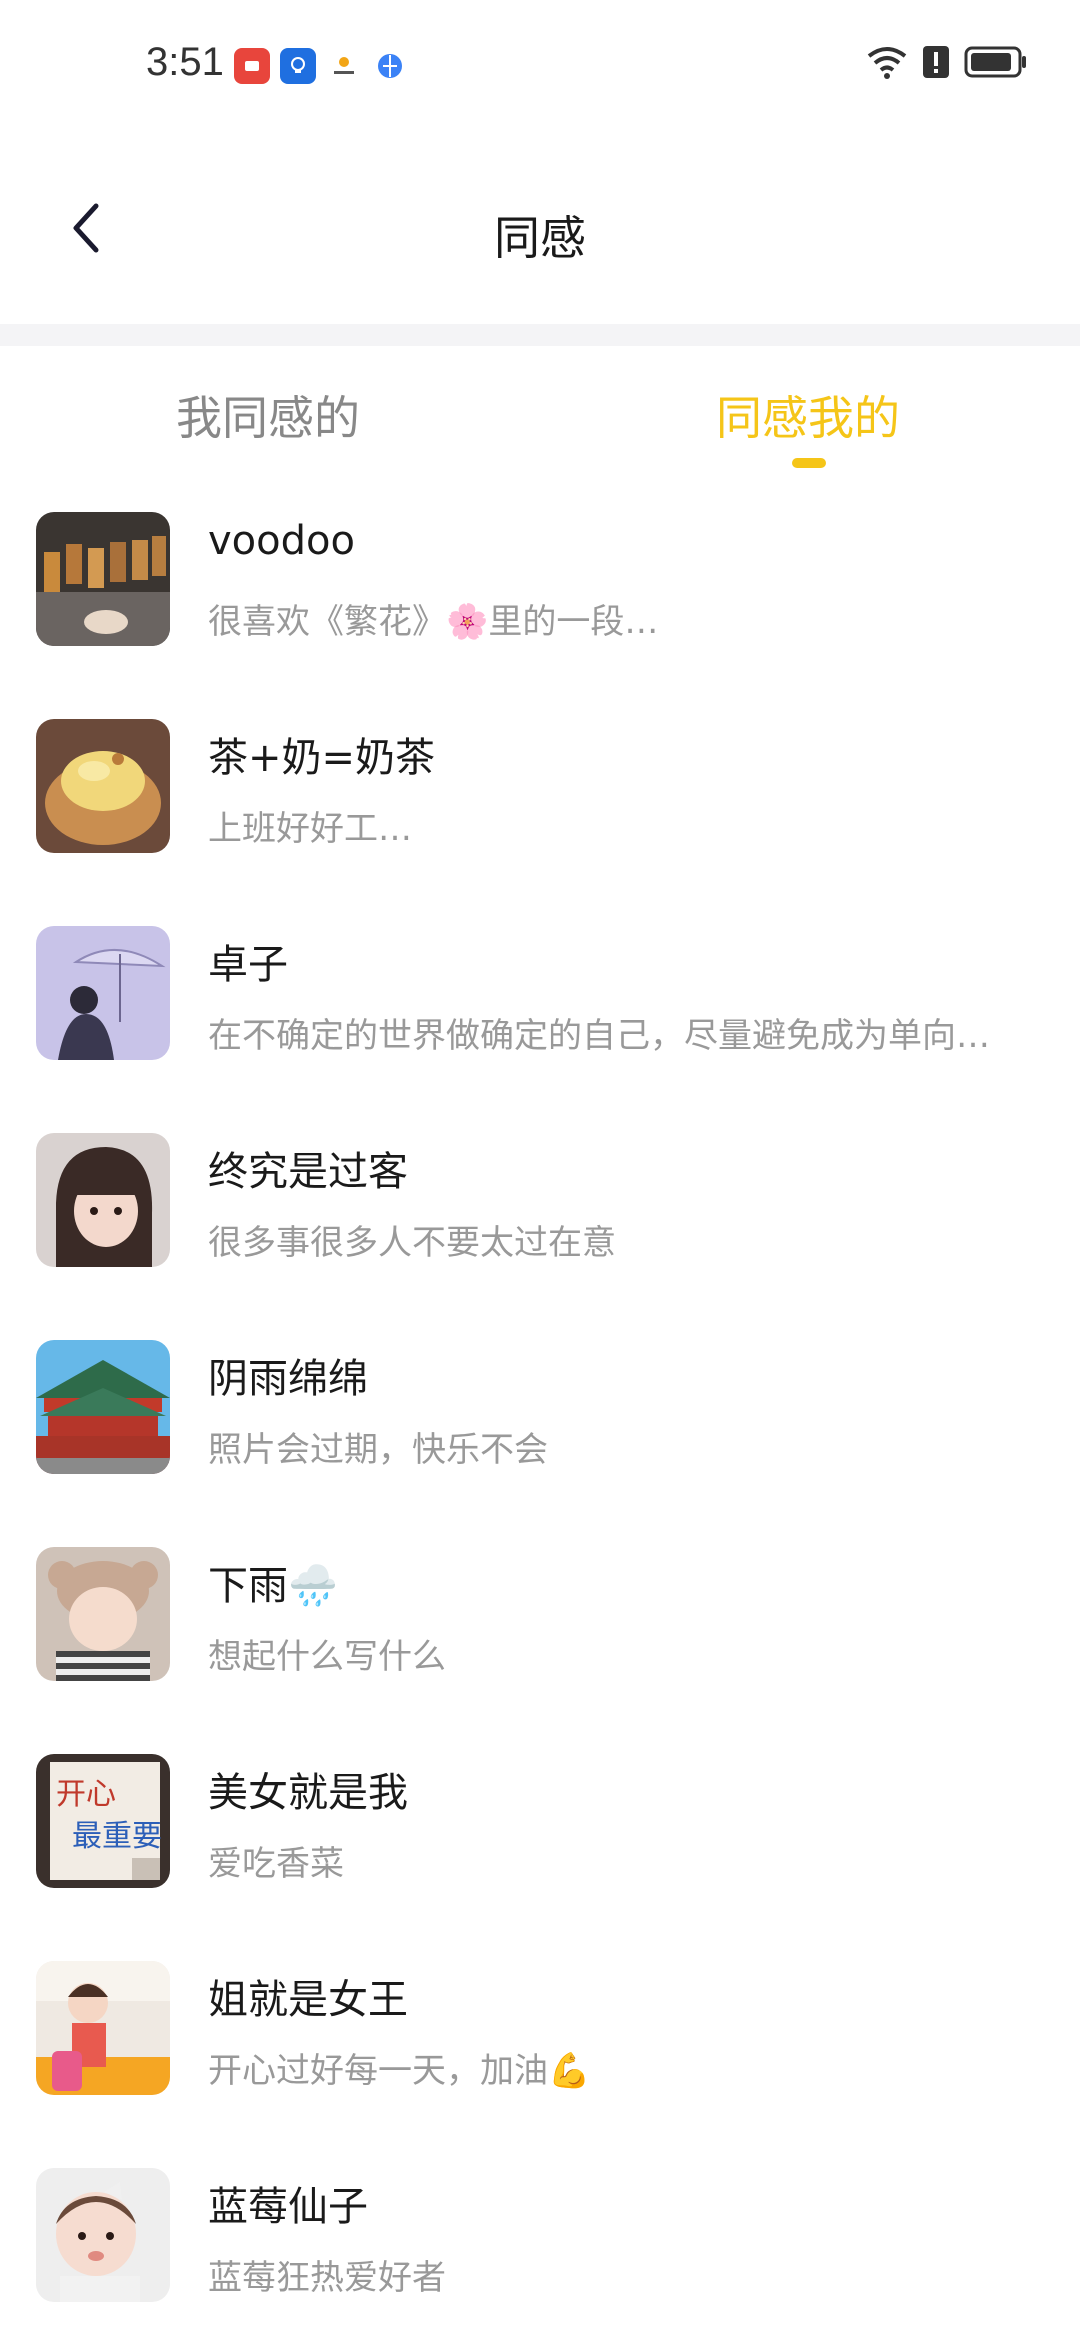 The height and width of the screenshot is (2340, 1080). I want to click on alert-icon, so click(936, 64).